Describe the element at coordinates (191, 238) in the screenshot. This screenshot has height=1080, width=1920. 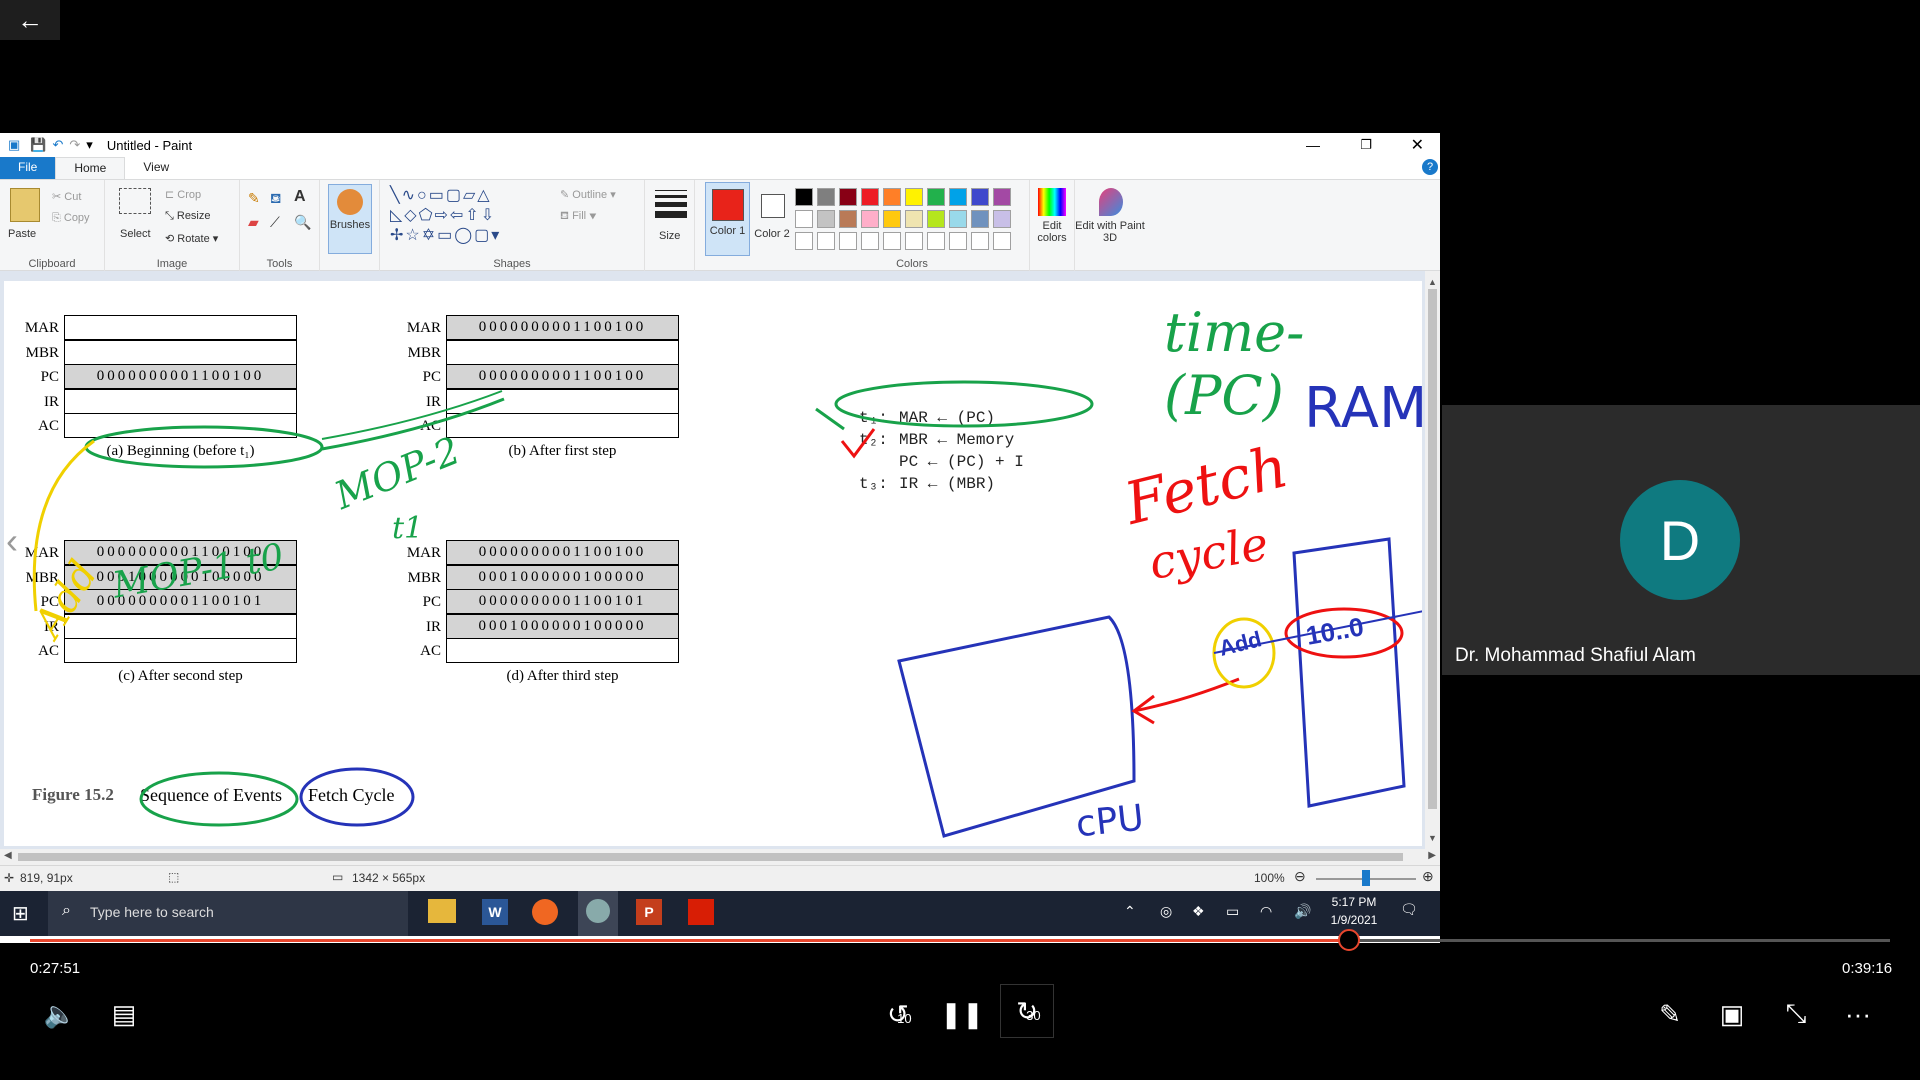
I see `rotate-button: ⟲ Rotate ▾` at that location.